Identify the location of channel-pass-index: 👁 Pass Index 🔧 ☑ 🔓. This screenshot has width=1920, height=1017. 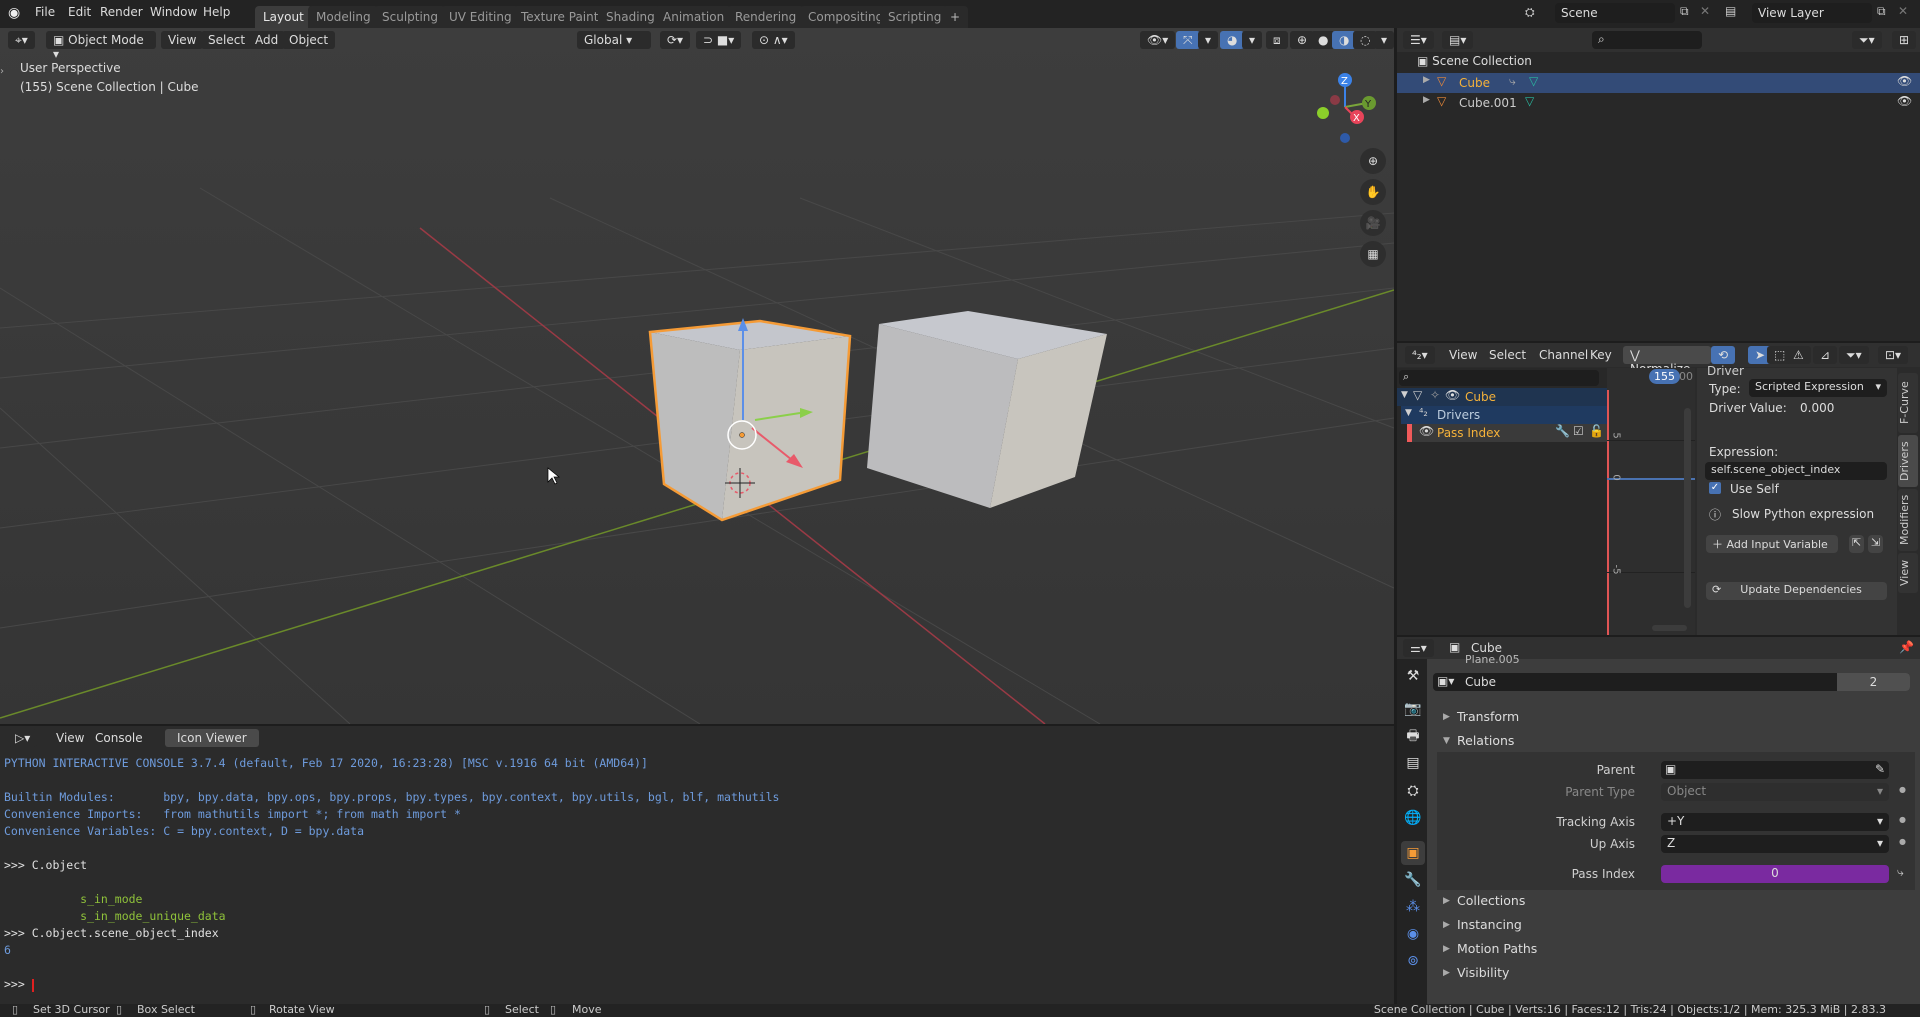
(1507, 433).